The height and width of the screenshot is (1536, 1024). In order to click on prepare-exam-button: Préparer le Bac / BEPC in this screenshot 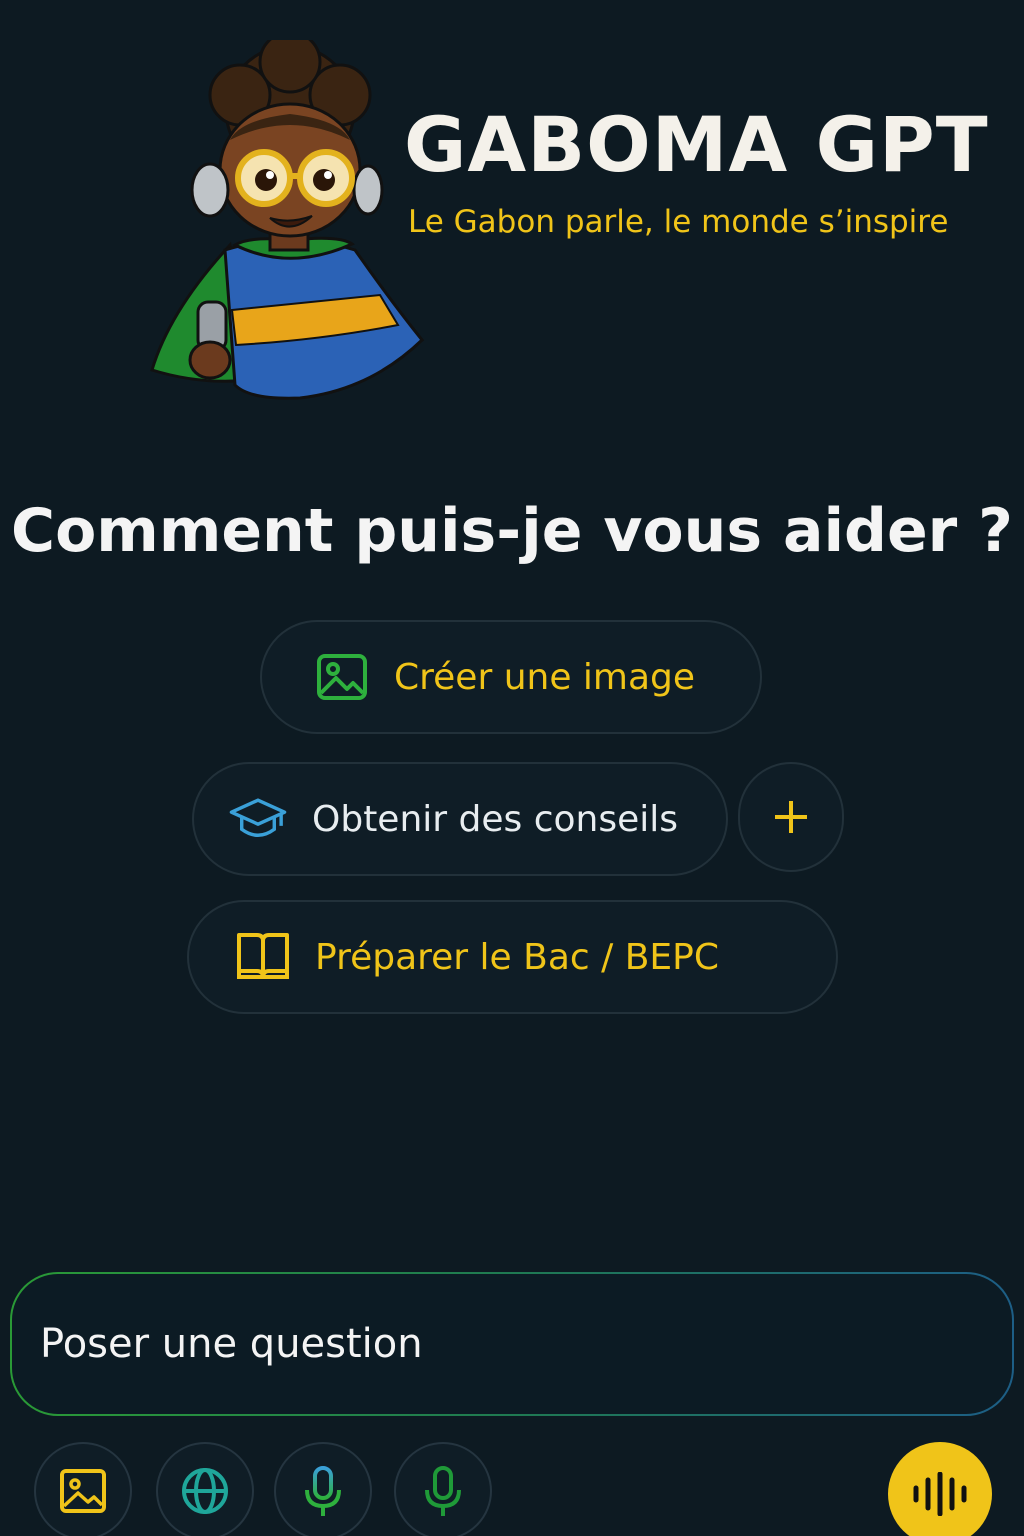, I will do `click(512, 957)`.